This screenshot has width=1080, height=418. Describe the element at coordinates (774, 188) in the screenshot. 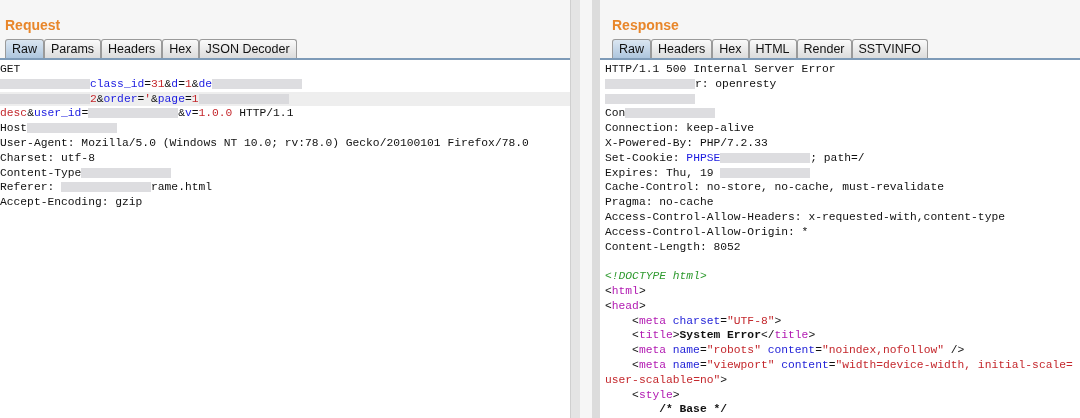

I see `code-line: Cache-Control: no-store, no-cache, must-revalidate` at that location.